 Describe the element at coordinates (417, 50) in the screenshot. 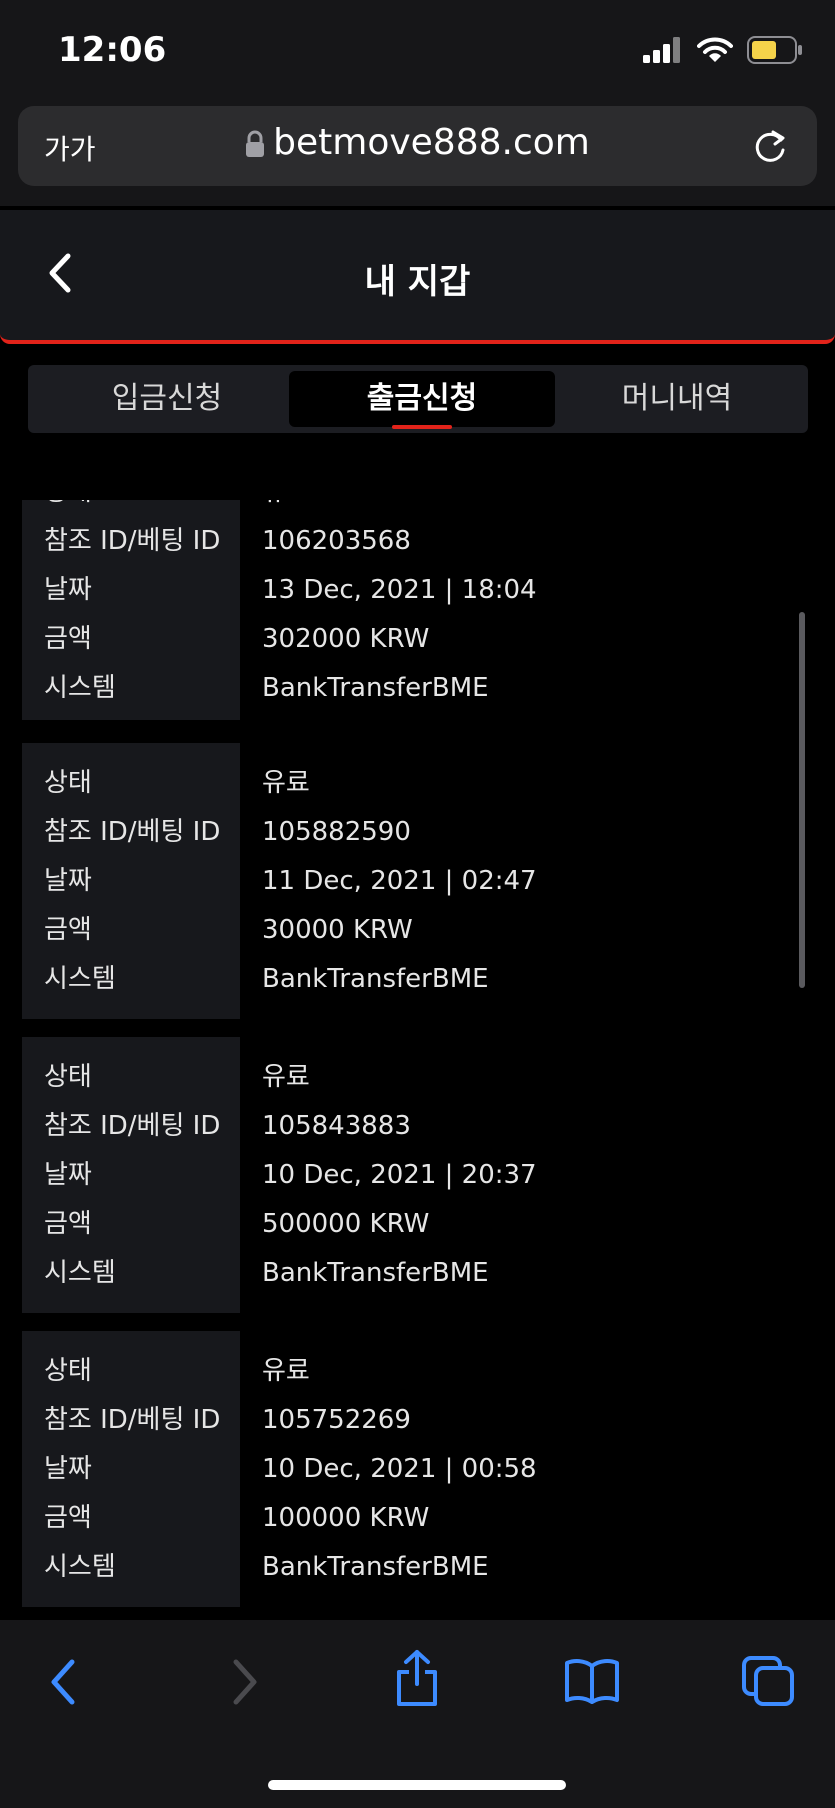

I see `status-bar: 12:06` at that location.